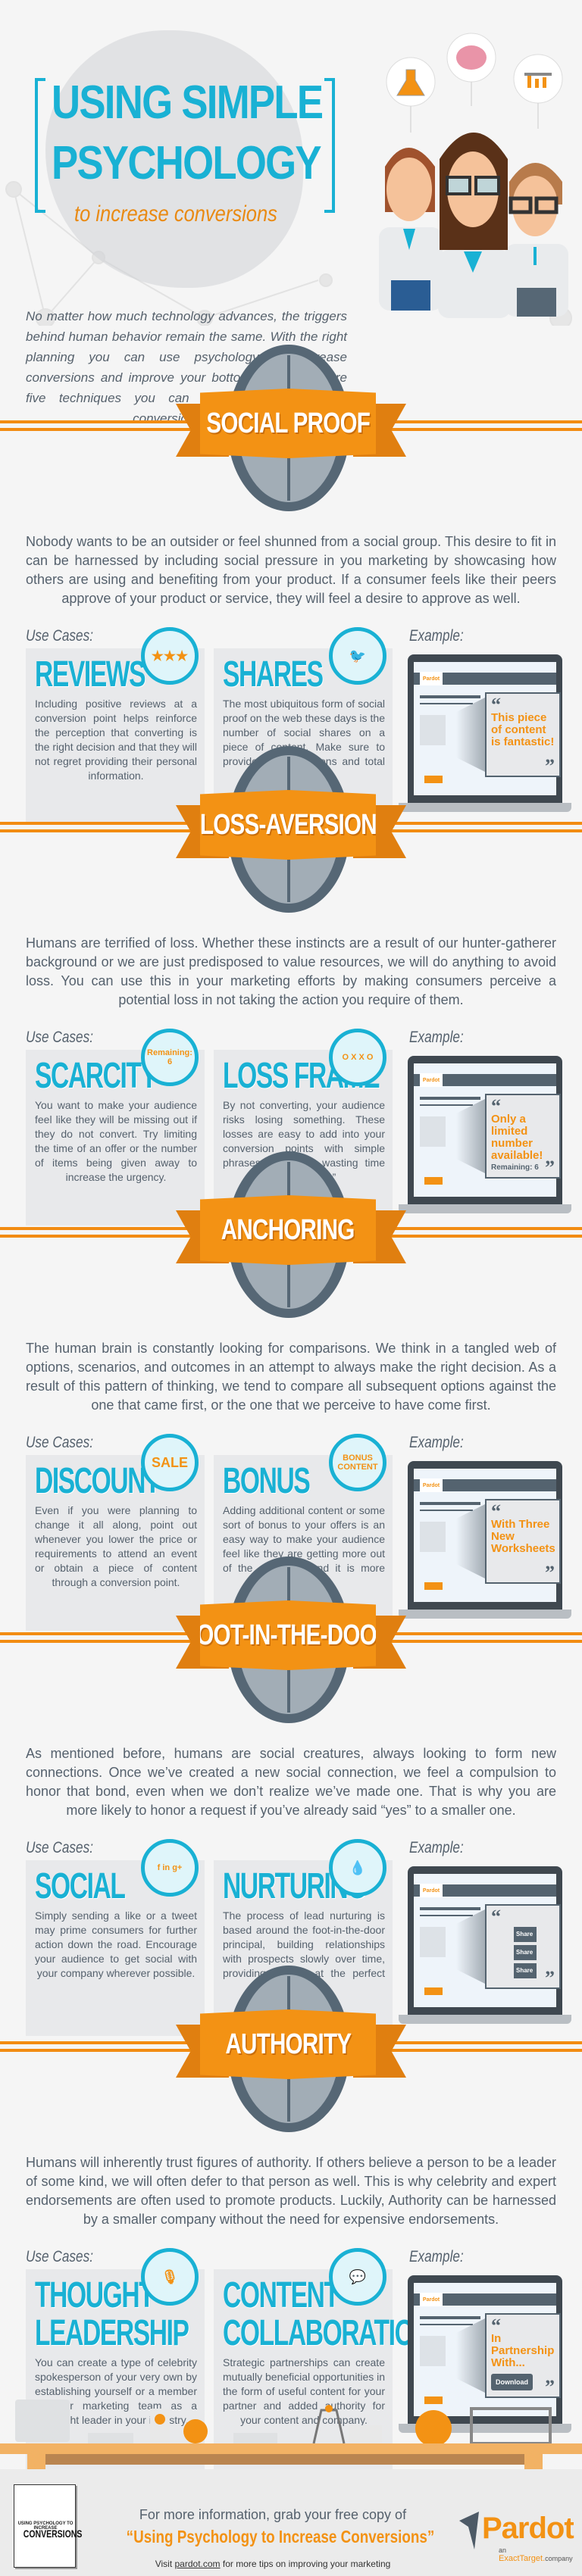  Describe the element at coordinates (301, 1076) in the screenshot. I see `use-case-title: LOSS FRAME` at that location.